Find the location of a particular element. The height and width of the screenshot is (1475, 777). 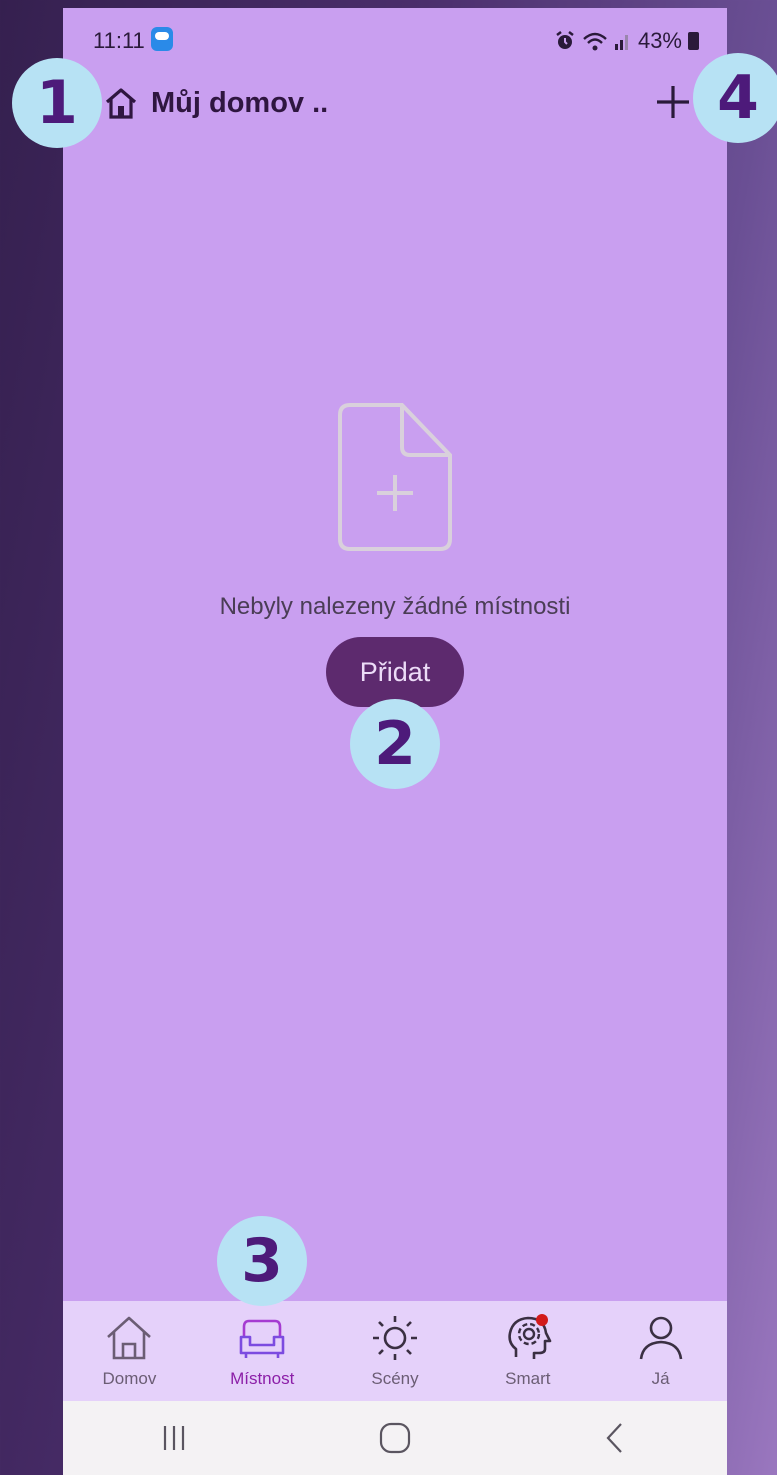

tab-smart: Smart is located at coordinates (527, 1351).